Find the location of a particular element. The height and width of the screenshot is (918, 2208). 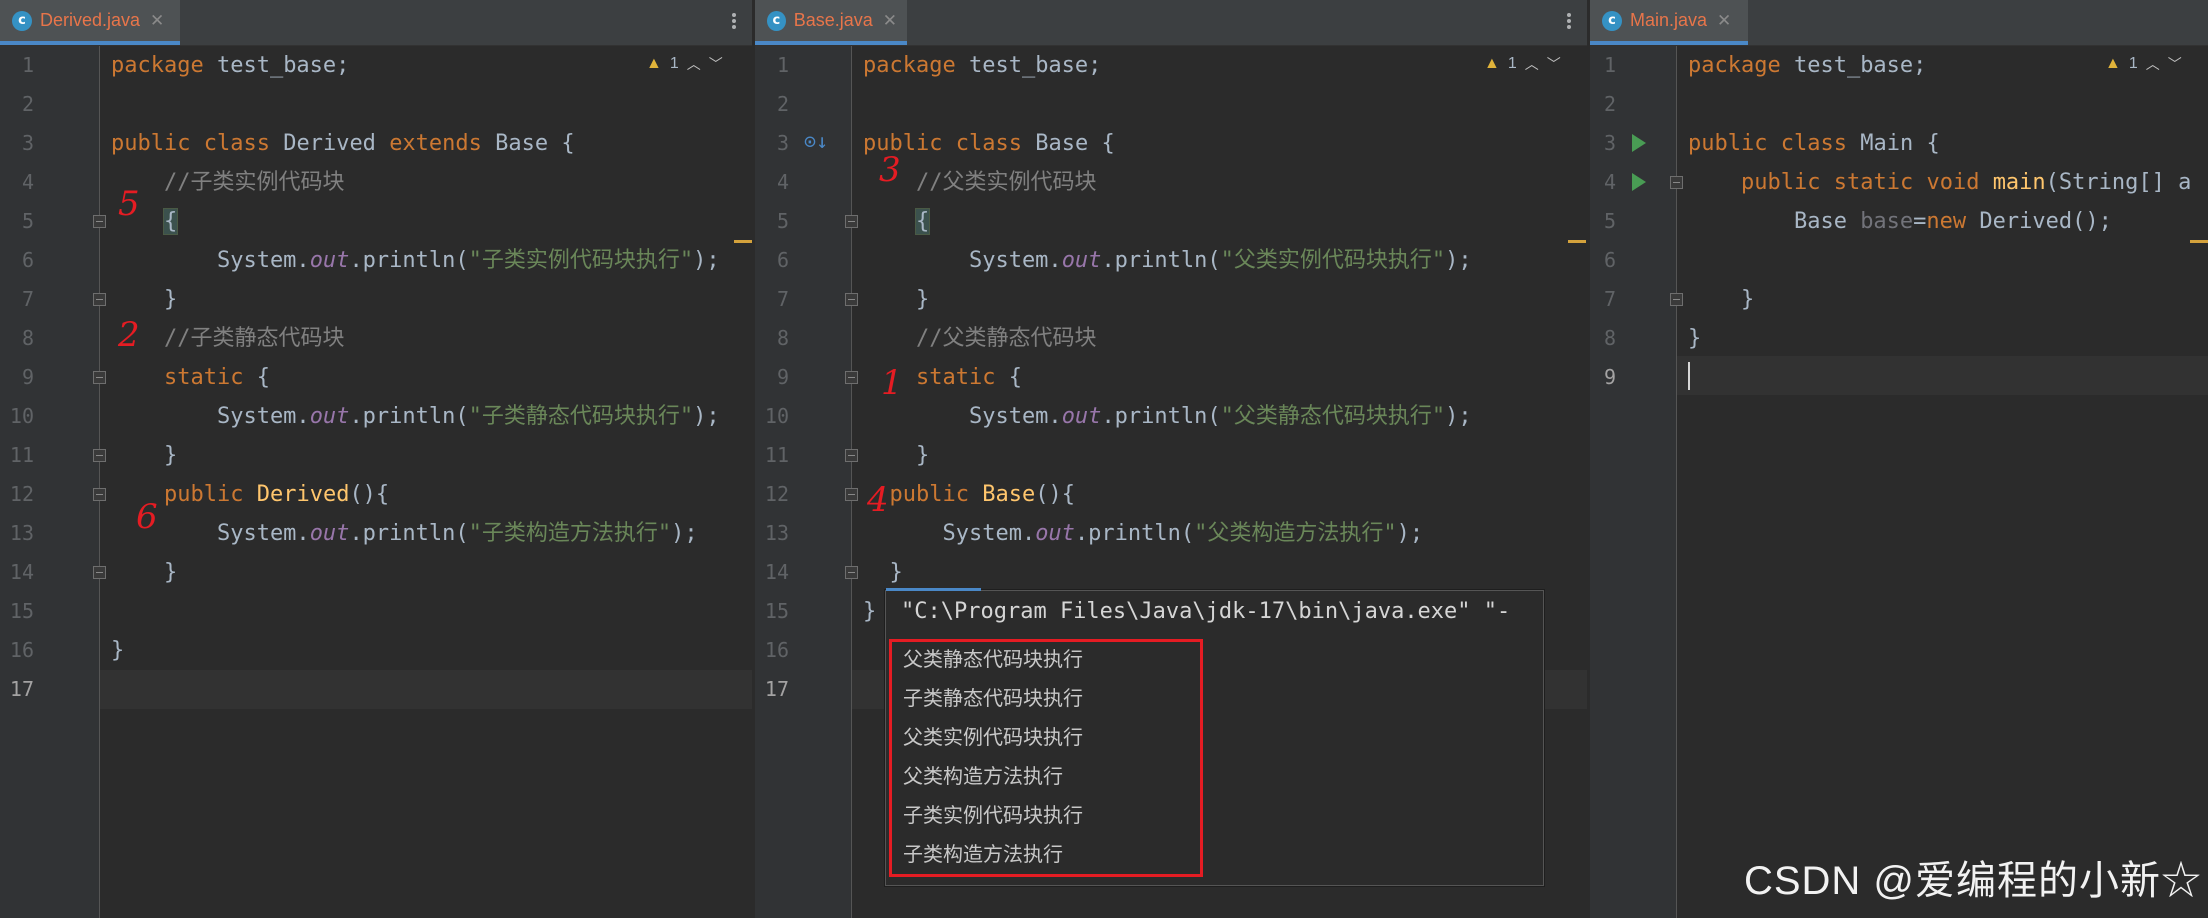

line-number: 17 is located at coordinates (776, 689).